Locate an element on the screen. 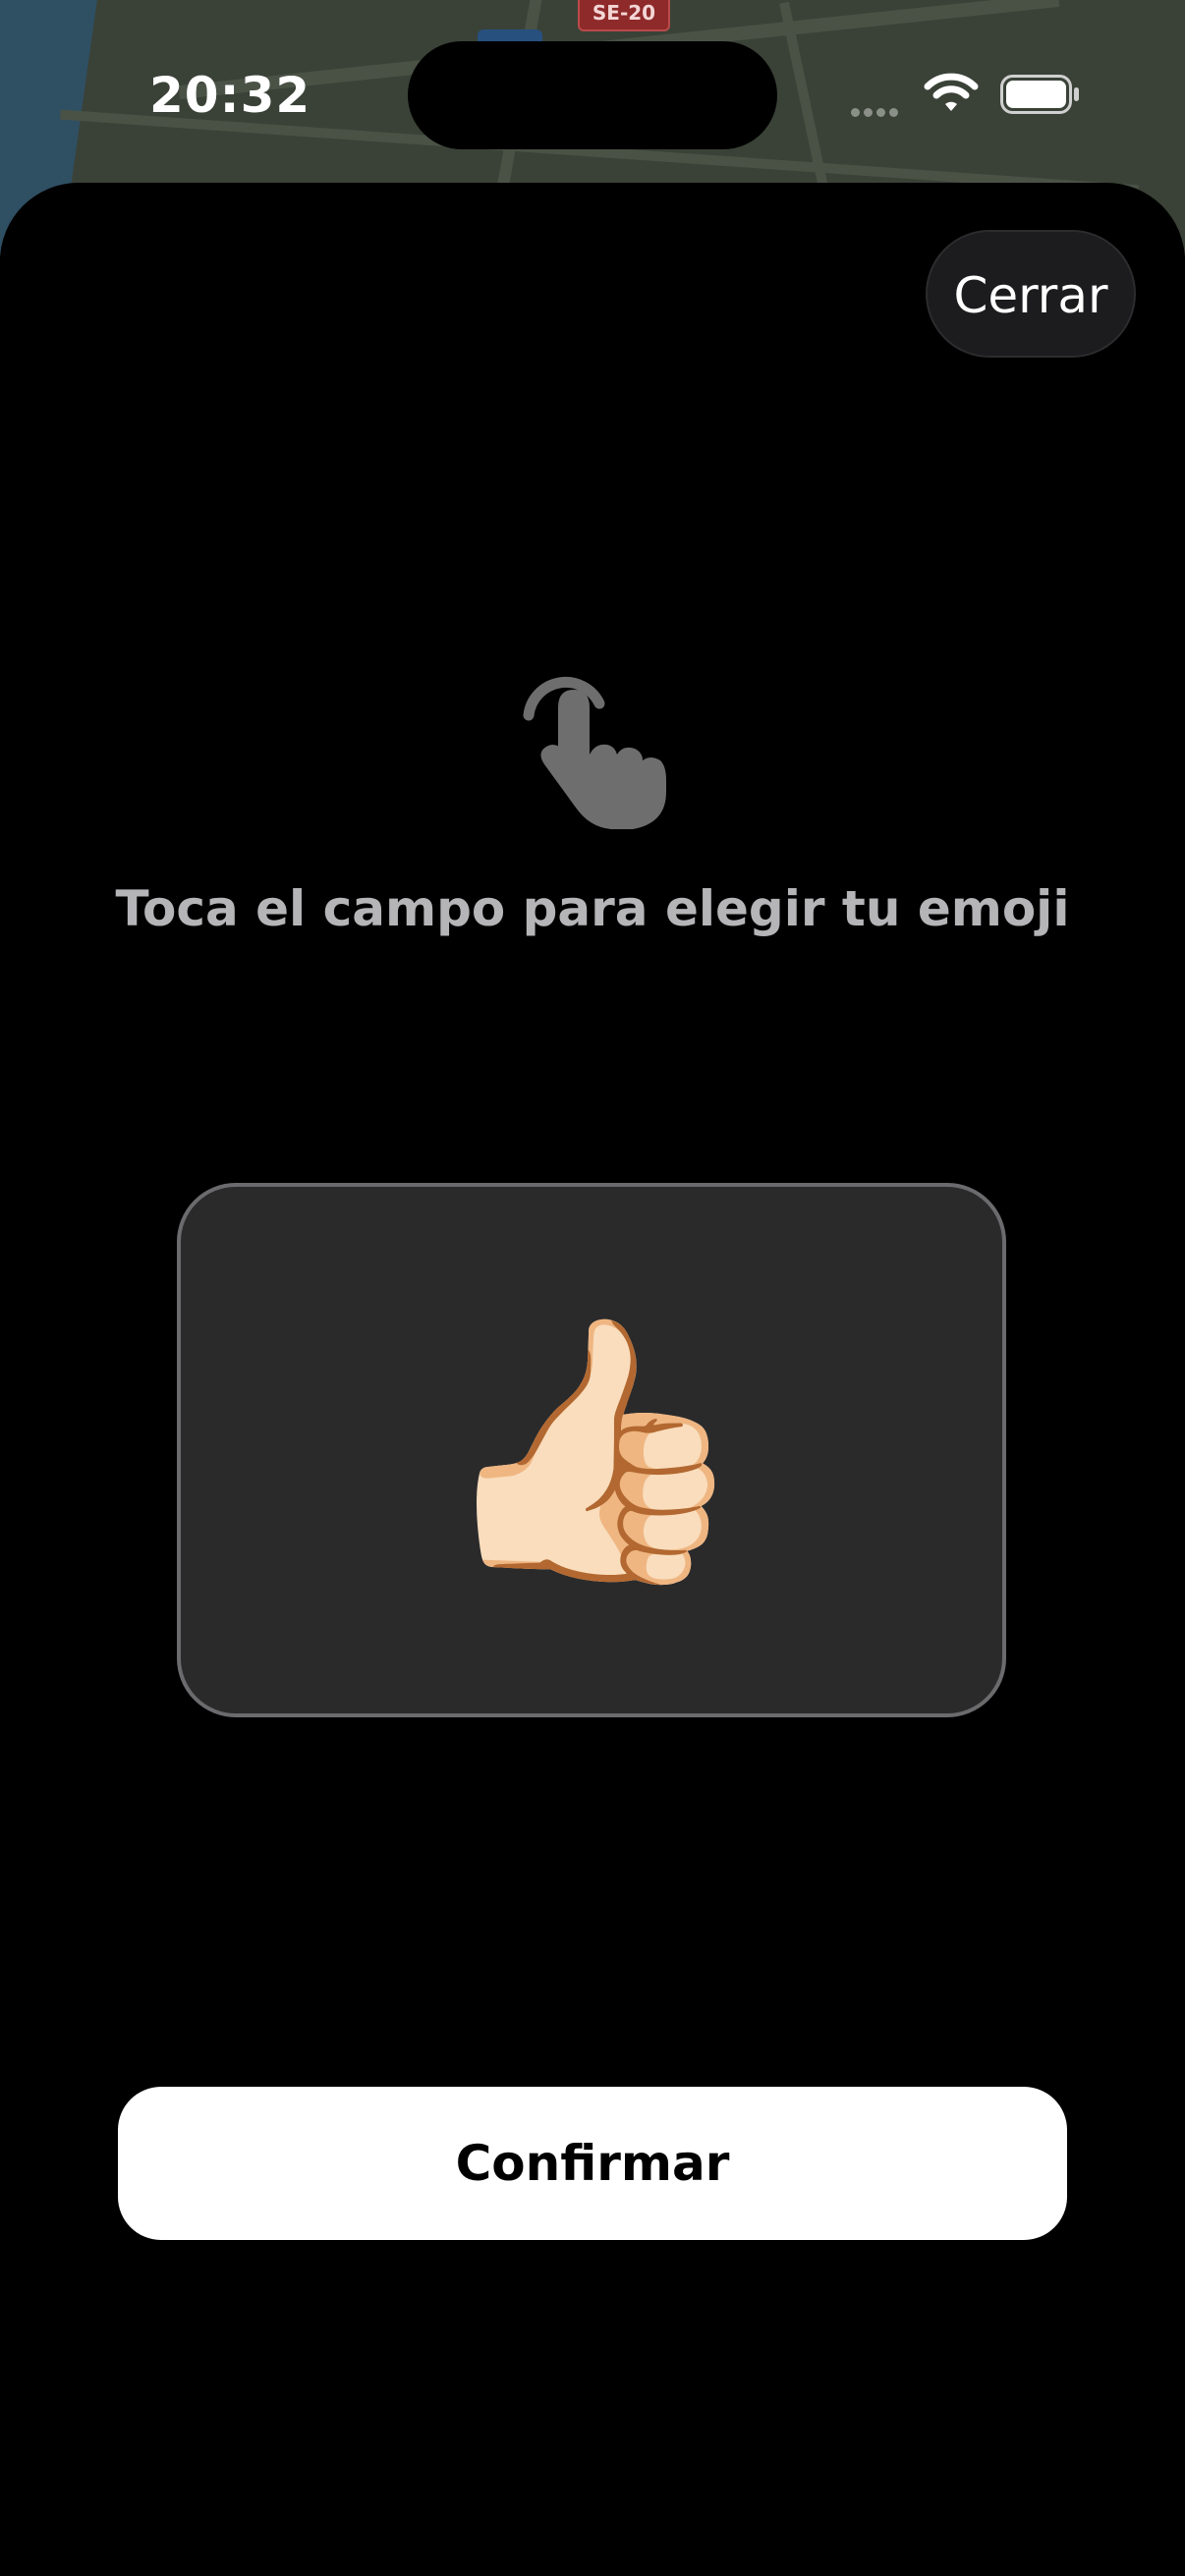  instruction-text: Toca el campo para elegir tu emoji is located at coordinates (592, 908).